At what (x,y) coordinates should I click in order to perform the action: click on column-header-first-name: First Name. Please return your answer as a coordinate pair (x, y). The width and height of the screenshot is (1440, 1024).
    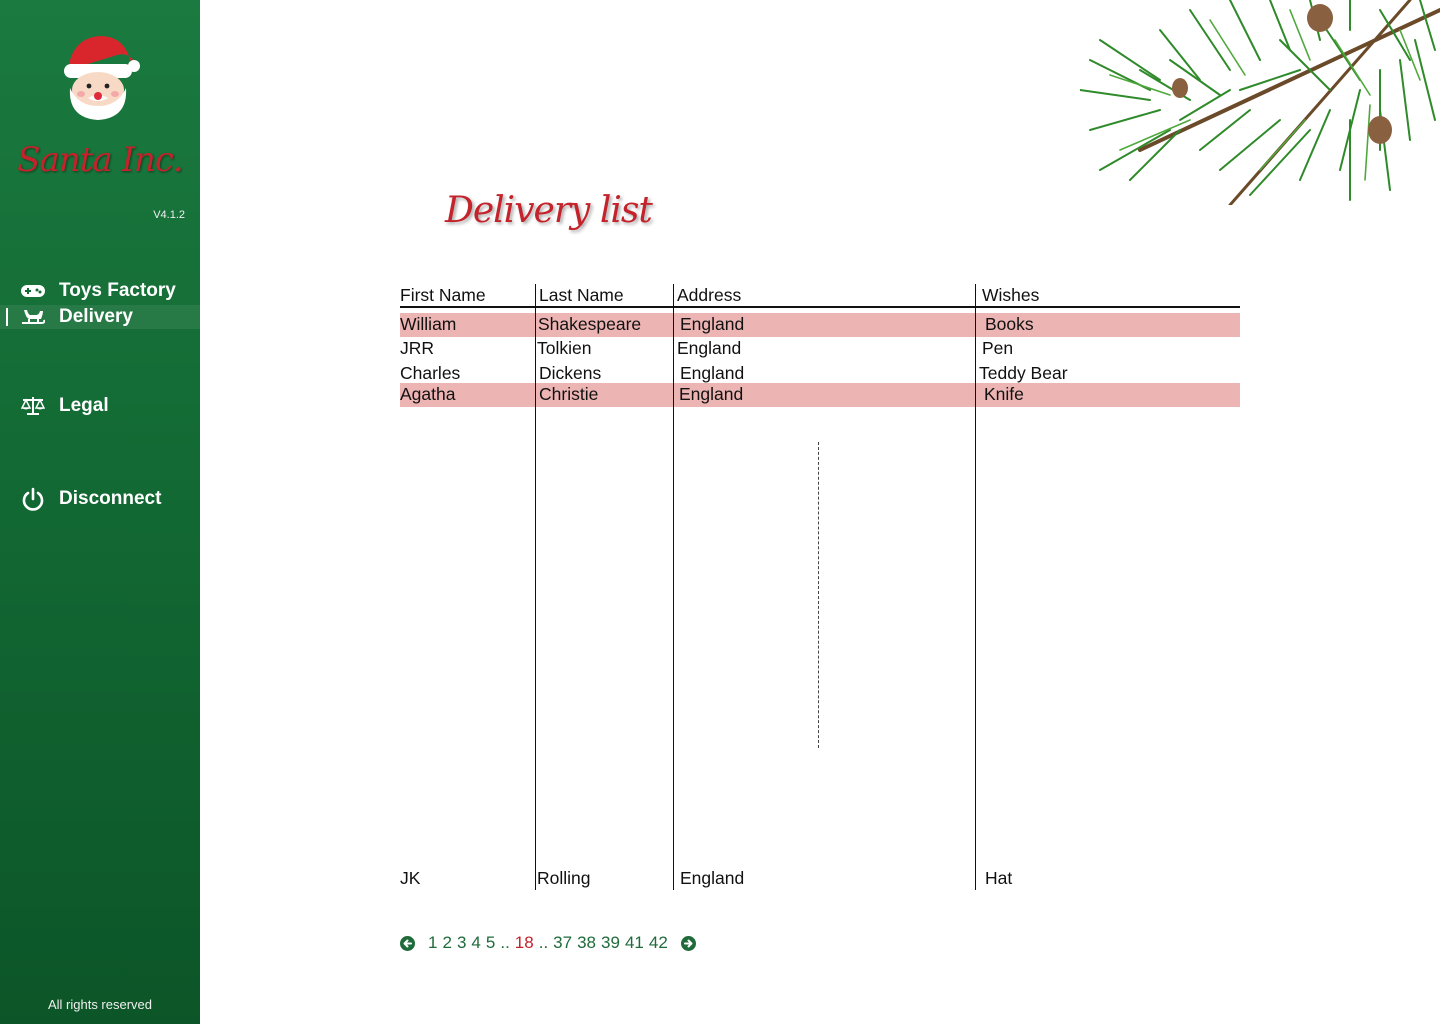
    Looking at the image, I should click on (443, 295).